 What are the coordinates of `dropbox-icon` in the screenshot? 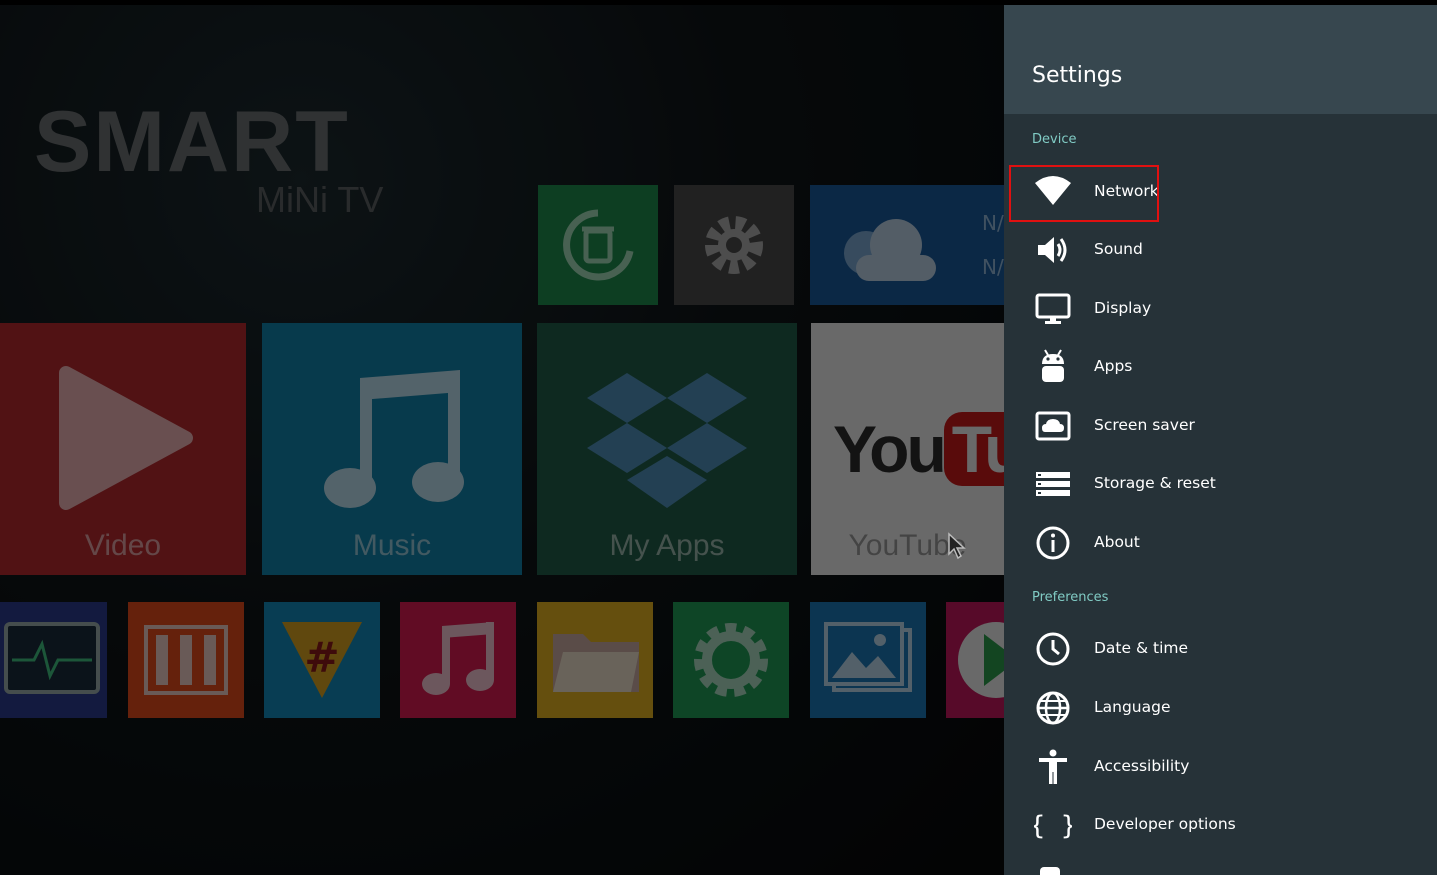 It's located at (667, 440).